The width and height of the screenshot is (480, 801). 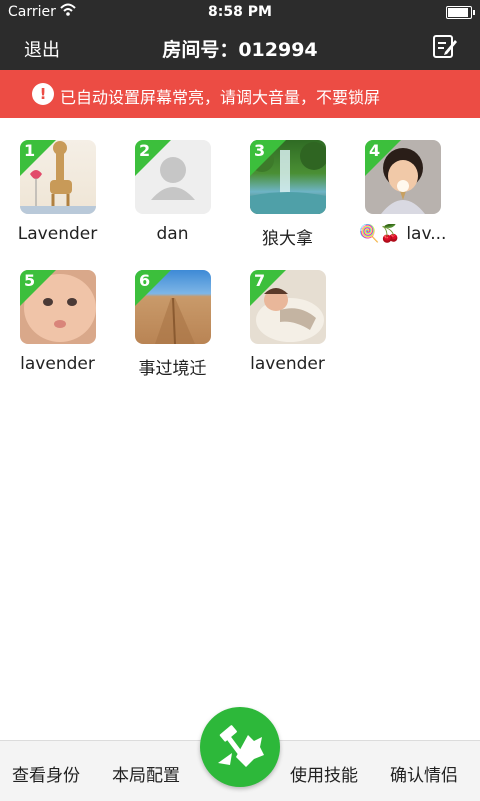 I want to click on game-config-button: 本局配置, so click(x=146, y=773).